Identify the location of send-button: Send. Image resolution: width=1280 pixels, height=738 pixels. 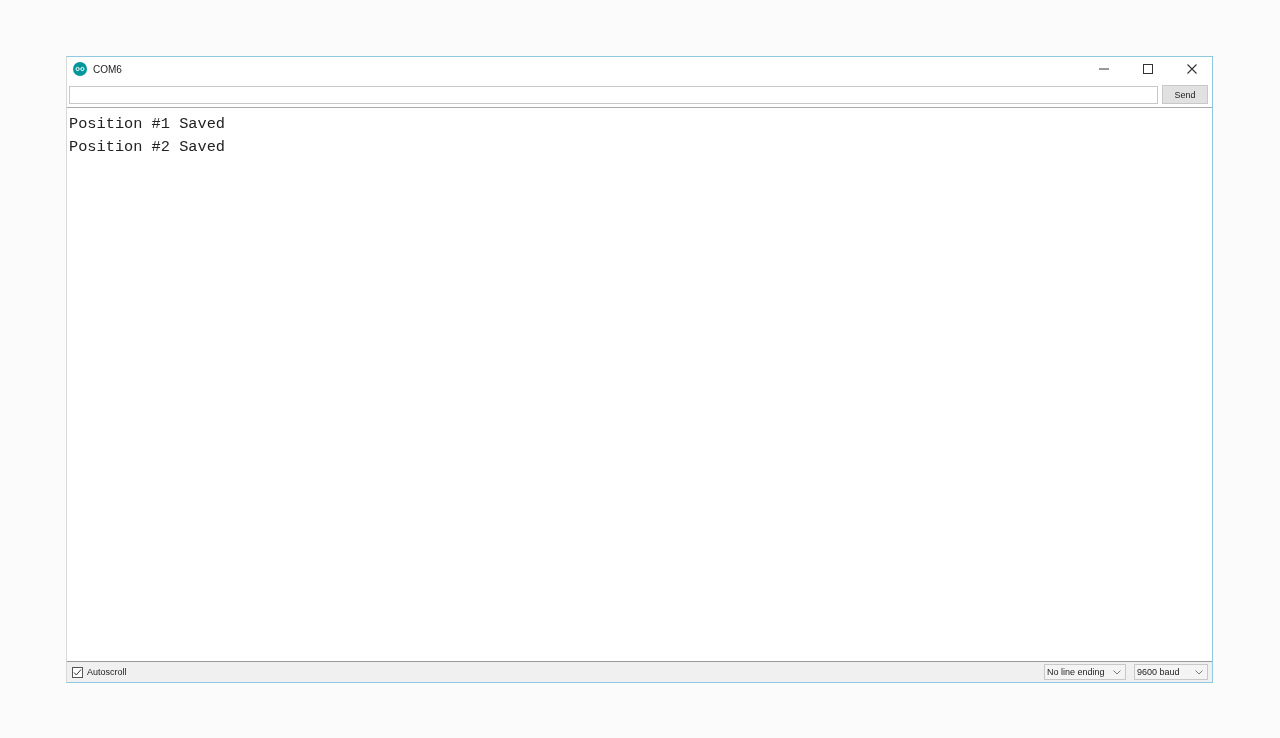
(1185, 94).